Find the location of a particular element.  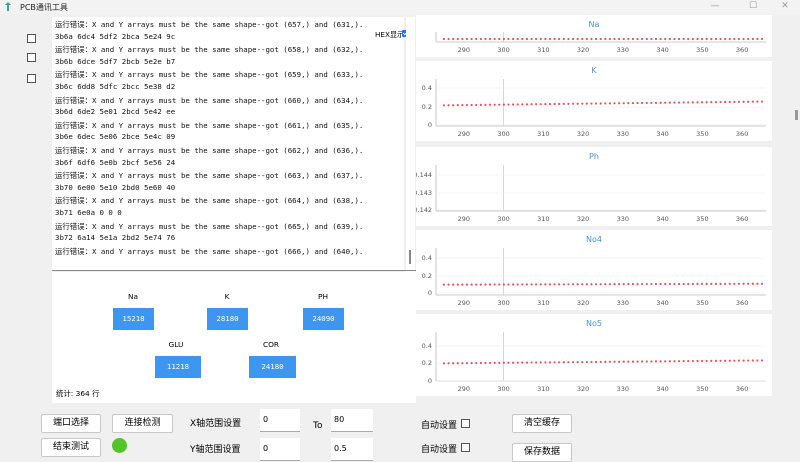

log-scrollbar is located at coordinates (410, 145).